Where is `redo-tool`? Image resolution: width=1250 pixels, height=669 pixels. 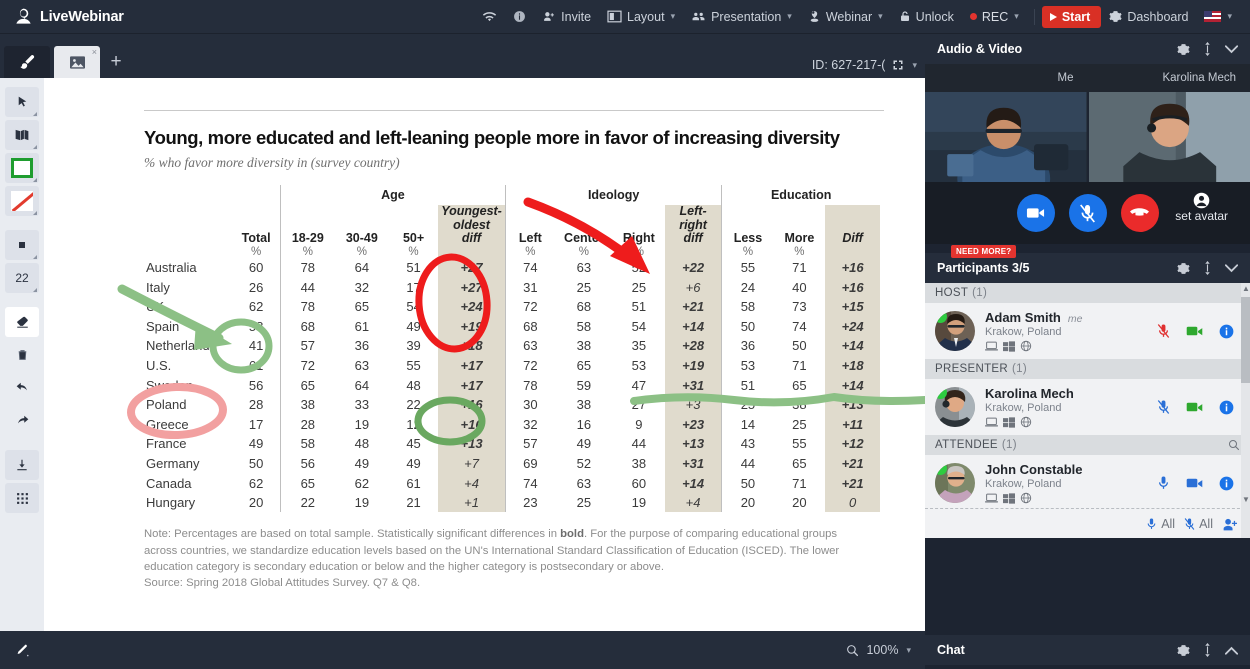
redo-tool is located at coordinates (22, 421).